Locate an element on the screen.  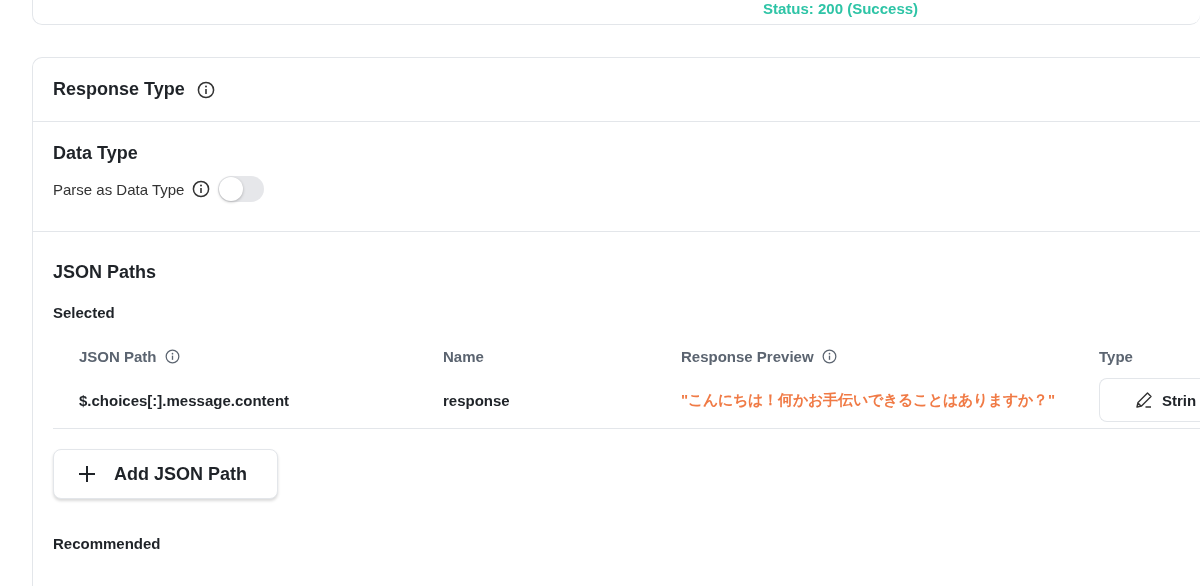
toggle-switch is located at coordinates (241, 189).